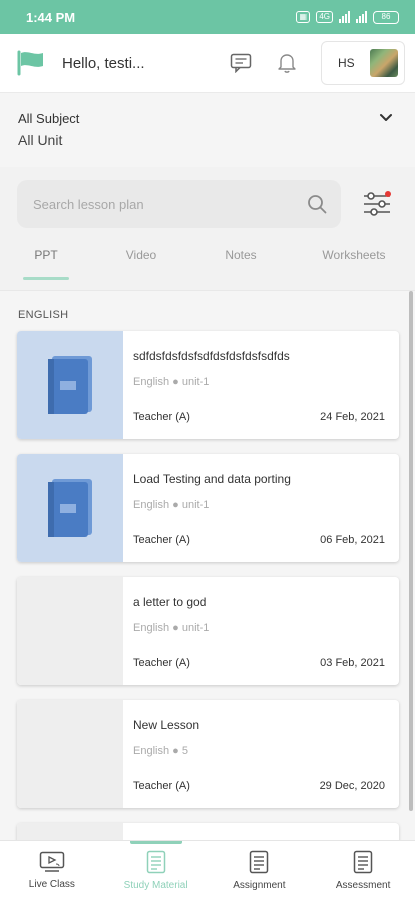 The image size is (415, 900). I want to click on lesson-meta: English ● 5, so click(160, 751).